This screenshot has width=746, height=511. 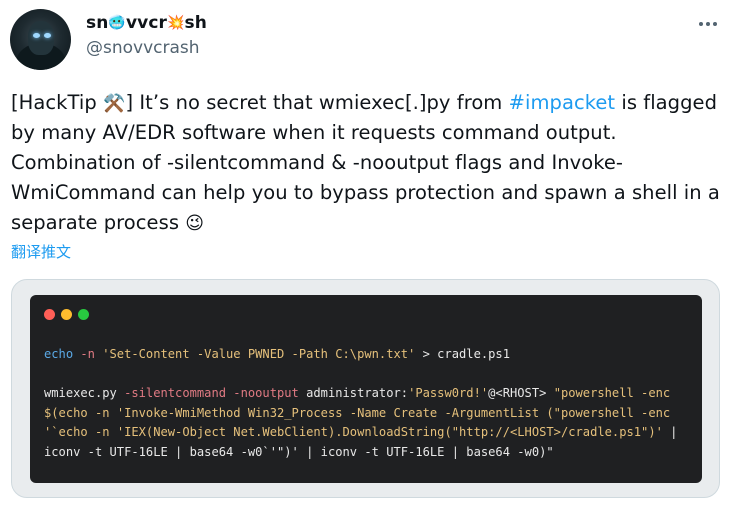 I want to click on emoji-icon: 😉, so click(x=195, y=223).